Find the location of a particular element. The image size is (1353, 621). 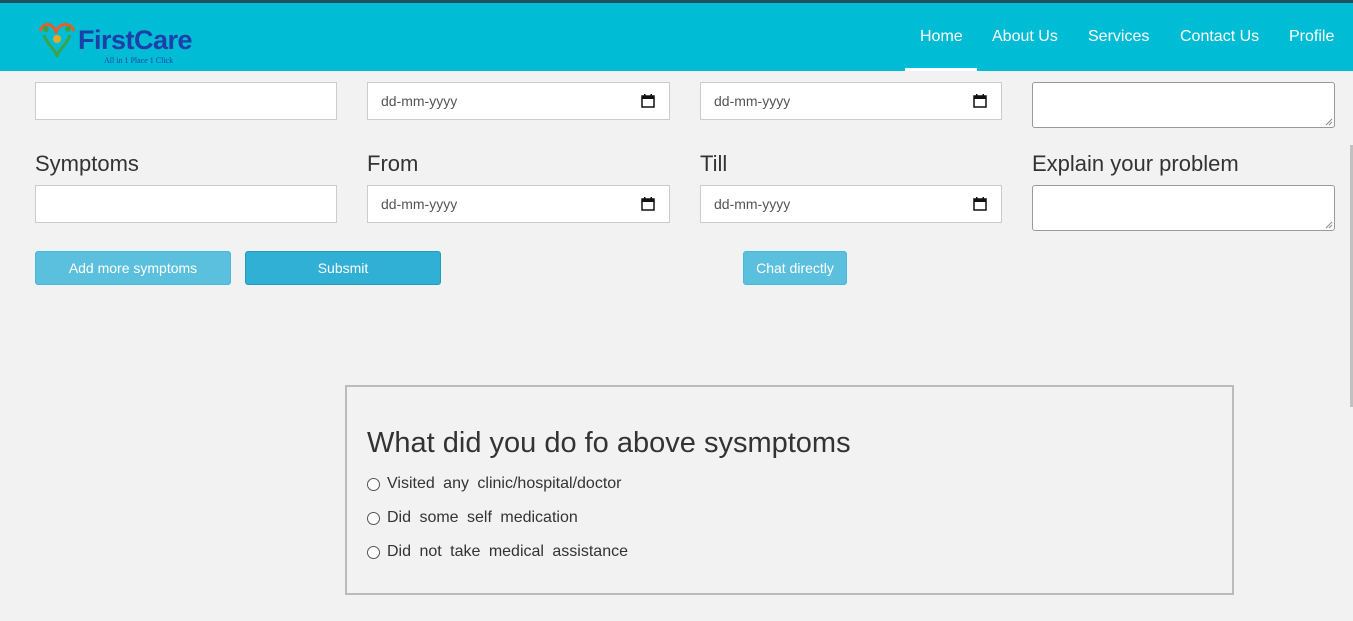

brand-tagline: All in 1 Place 1 Click is located at coordinates (139, 60).